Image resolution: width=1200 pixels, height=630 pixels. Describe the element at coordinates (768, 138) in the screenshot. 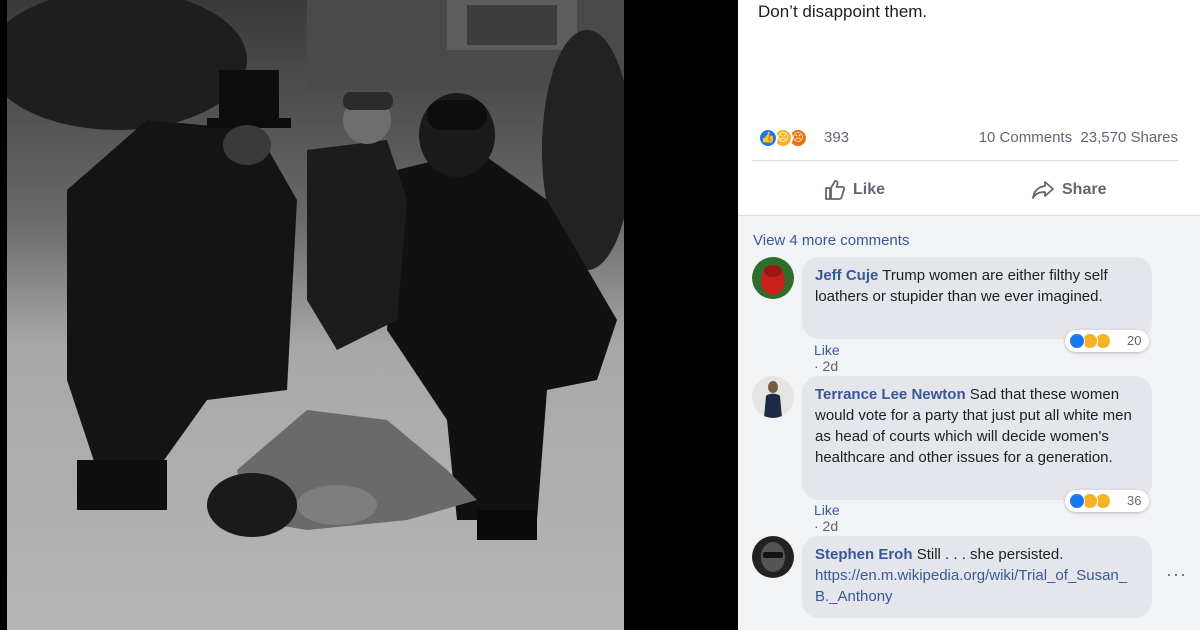

I see `like-icon: 👍` at that location.